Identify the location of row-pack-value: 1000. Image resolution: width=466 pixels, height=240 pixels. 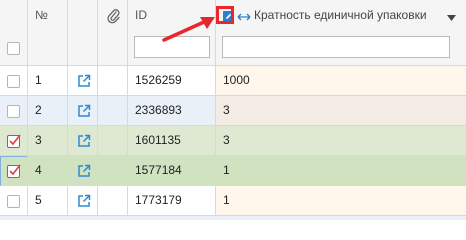
(236, 80).